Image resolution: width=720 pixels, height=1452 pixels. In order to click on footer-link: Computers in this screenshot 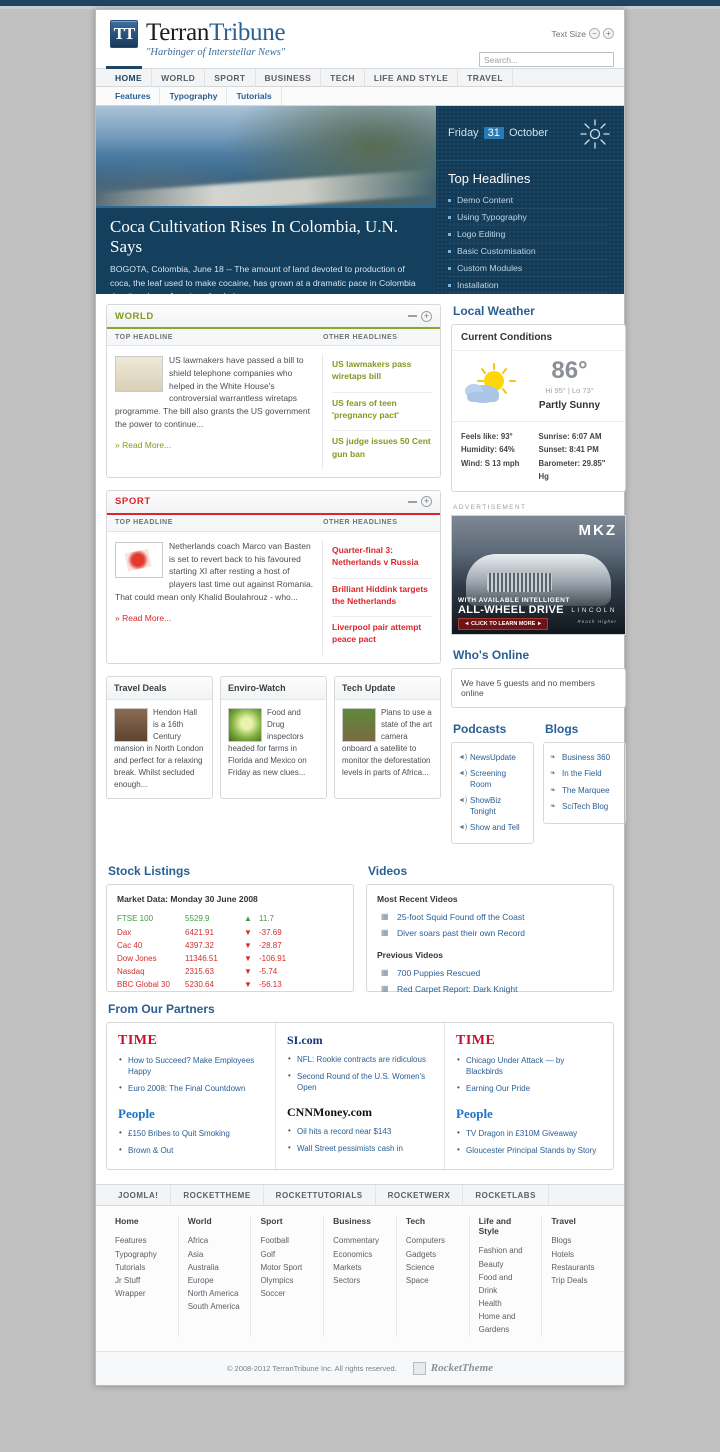, I will do `click(433, 1240)`.